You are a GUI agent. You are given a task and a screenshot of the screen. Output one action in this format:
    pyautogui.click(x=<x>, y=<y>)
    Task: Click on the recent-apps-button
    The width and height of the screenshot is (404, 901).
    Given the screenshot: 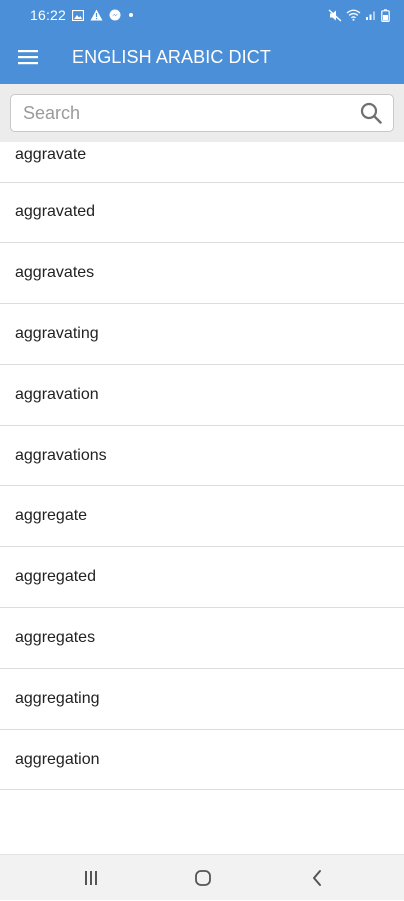 What is the action you would take?
    pyautogui.click(x=91, y=878)
    